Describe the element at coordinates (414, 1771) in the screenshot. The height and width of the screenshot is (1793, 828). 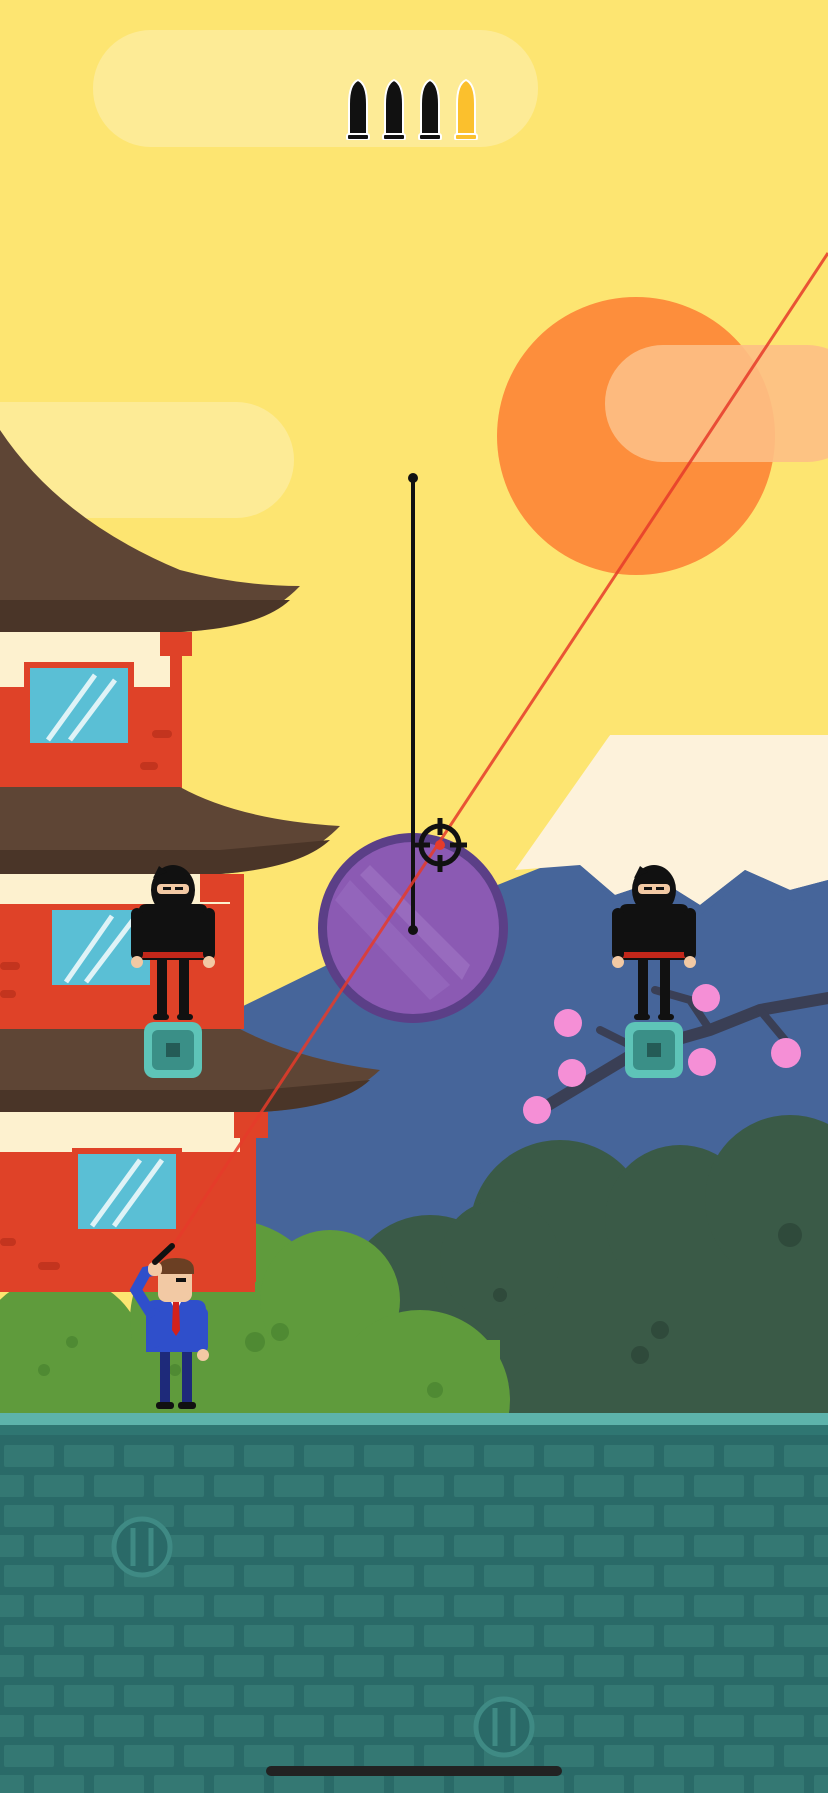
I see `home-indicator` at that location.